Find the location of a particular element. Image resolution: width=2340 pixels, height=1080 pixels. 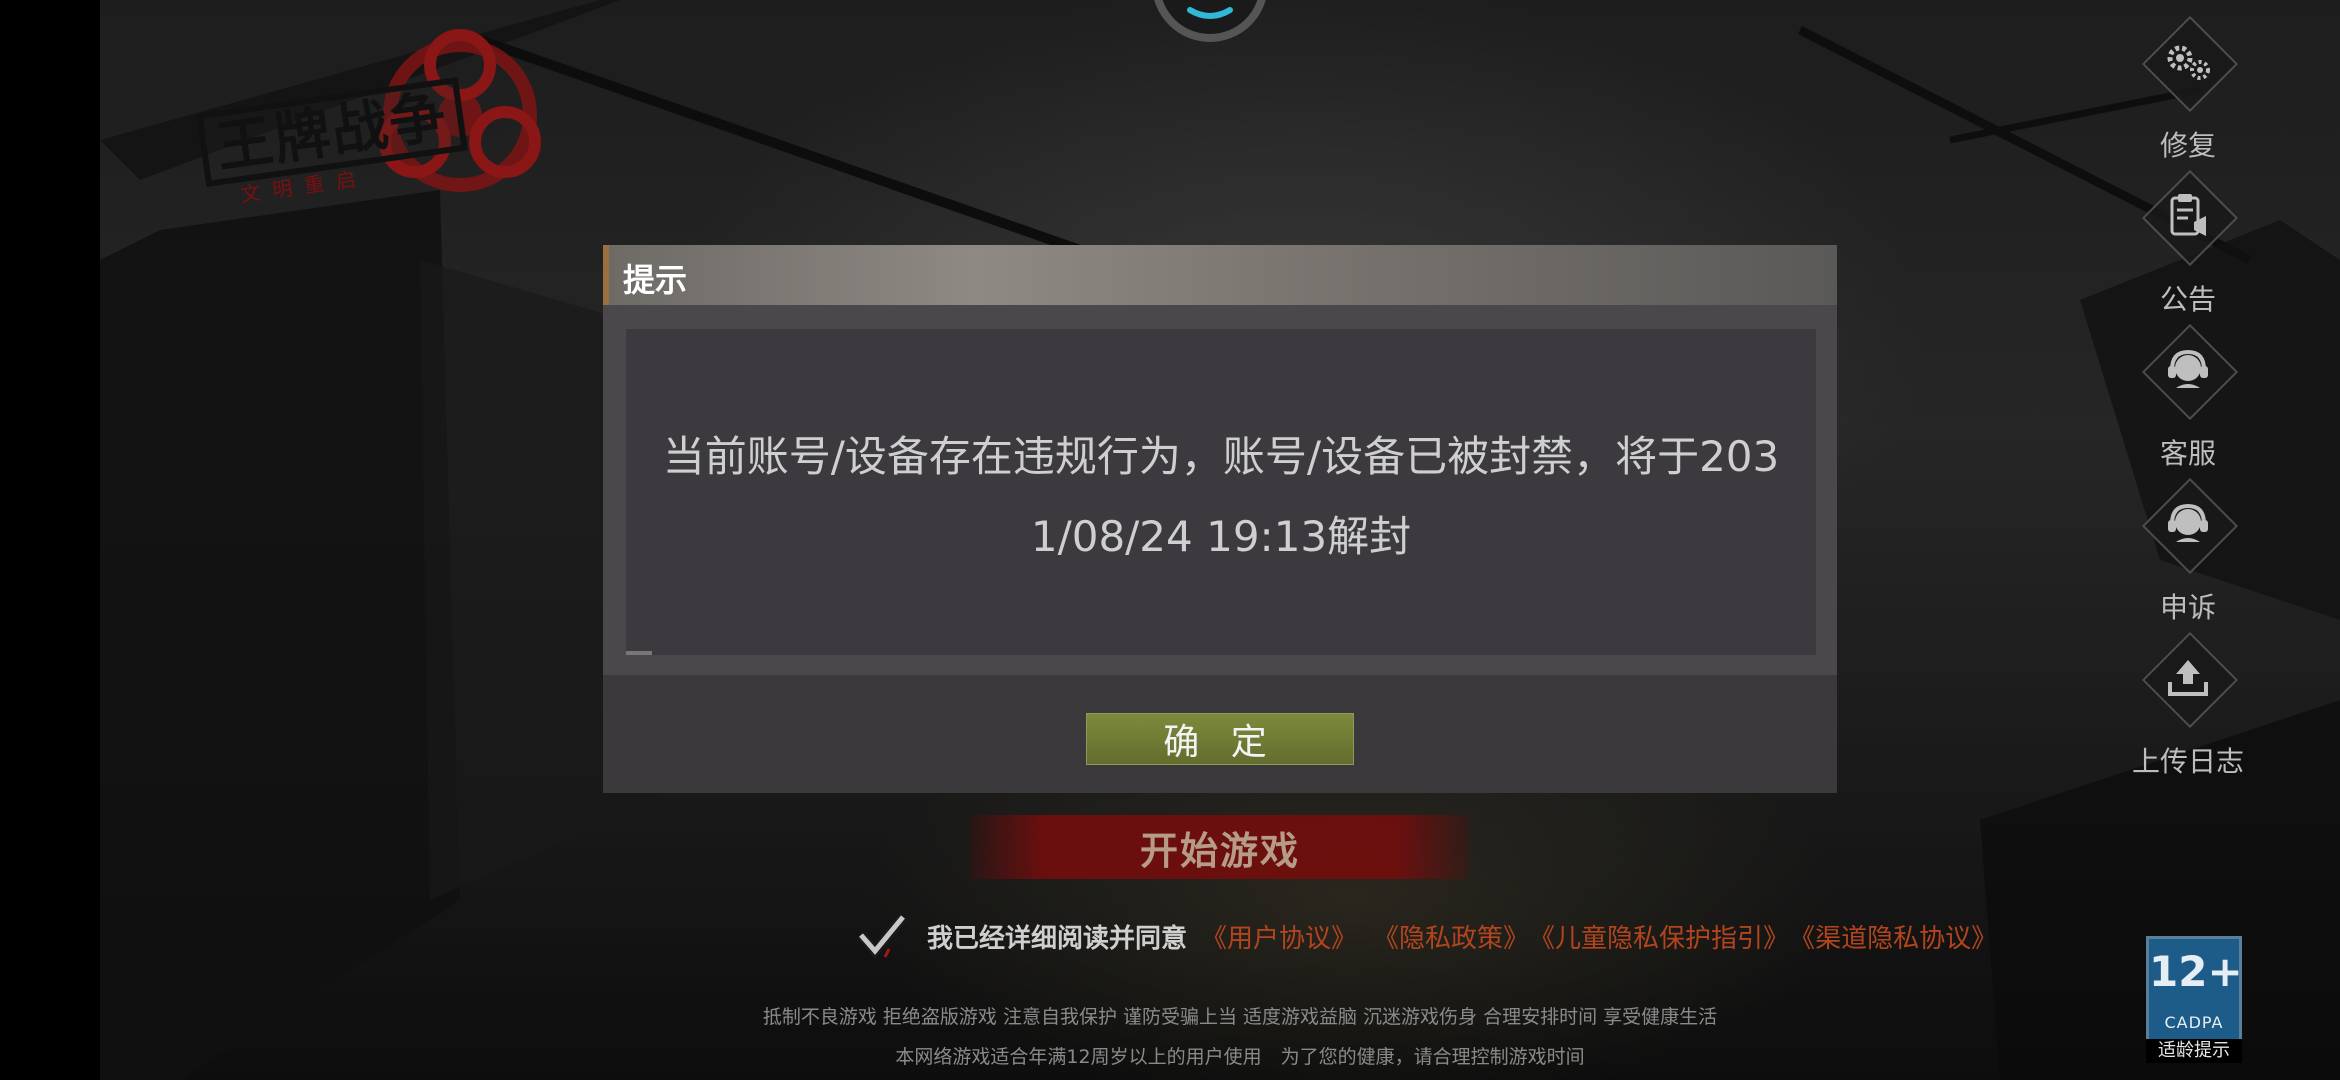

repair-label: 修复 is located at coordinates (2187, 145).